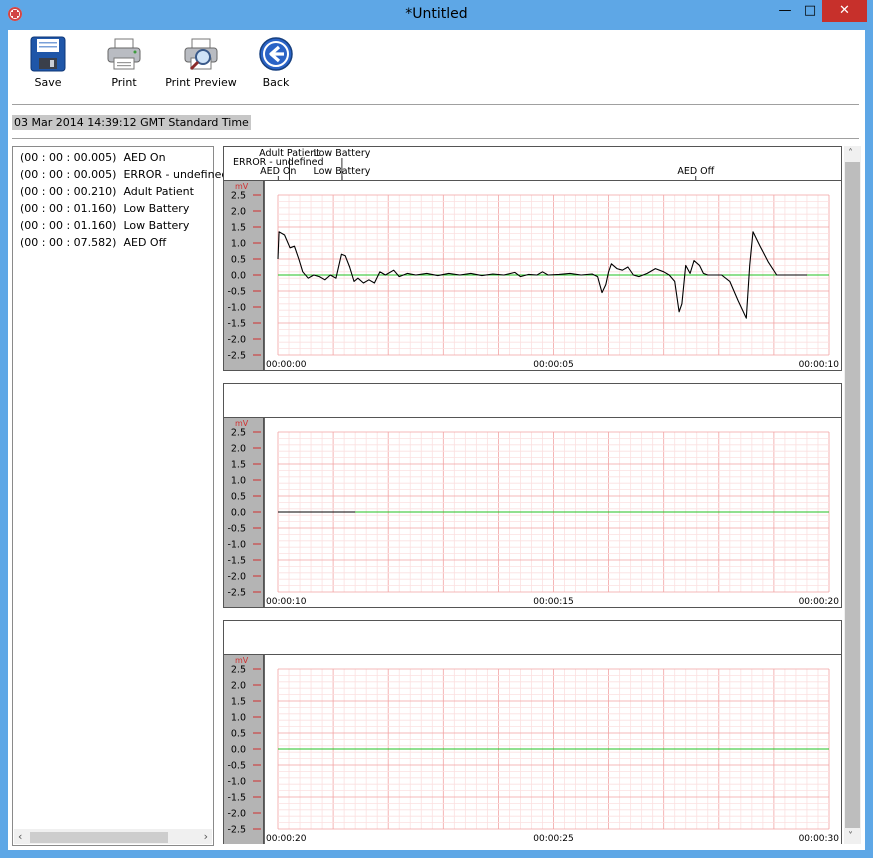 This screenshot has height=858, width=873. I want to click on event-marker-label: Adult Patient, so click(289, 153).